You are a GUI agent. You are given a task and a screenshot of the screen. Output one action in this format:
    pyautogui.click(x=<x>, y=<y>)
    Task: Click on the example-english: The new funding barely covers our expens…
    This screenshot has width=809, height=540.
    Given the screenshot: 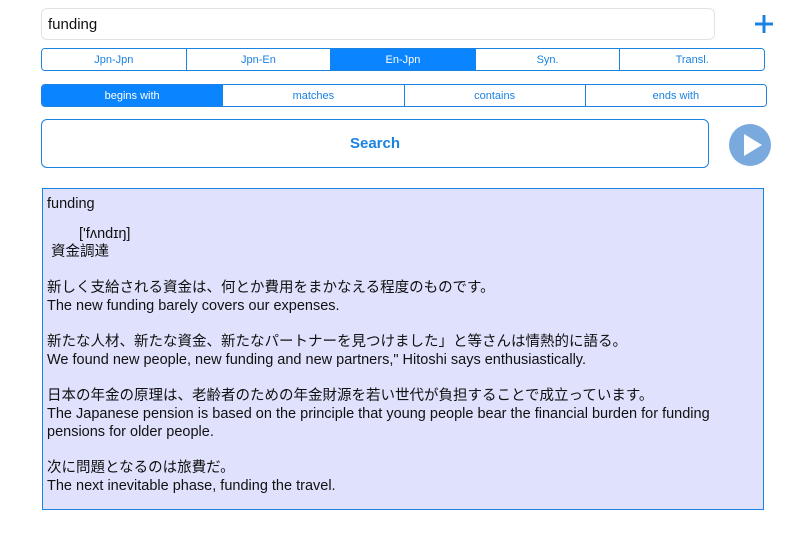 What is the action you would take?
    pyautogui.click(x=193, y=306)
    